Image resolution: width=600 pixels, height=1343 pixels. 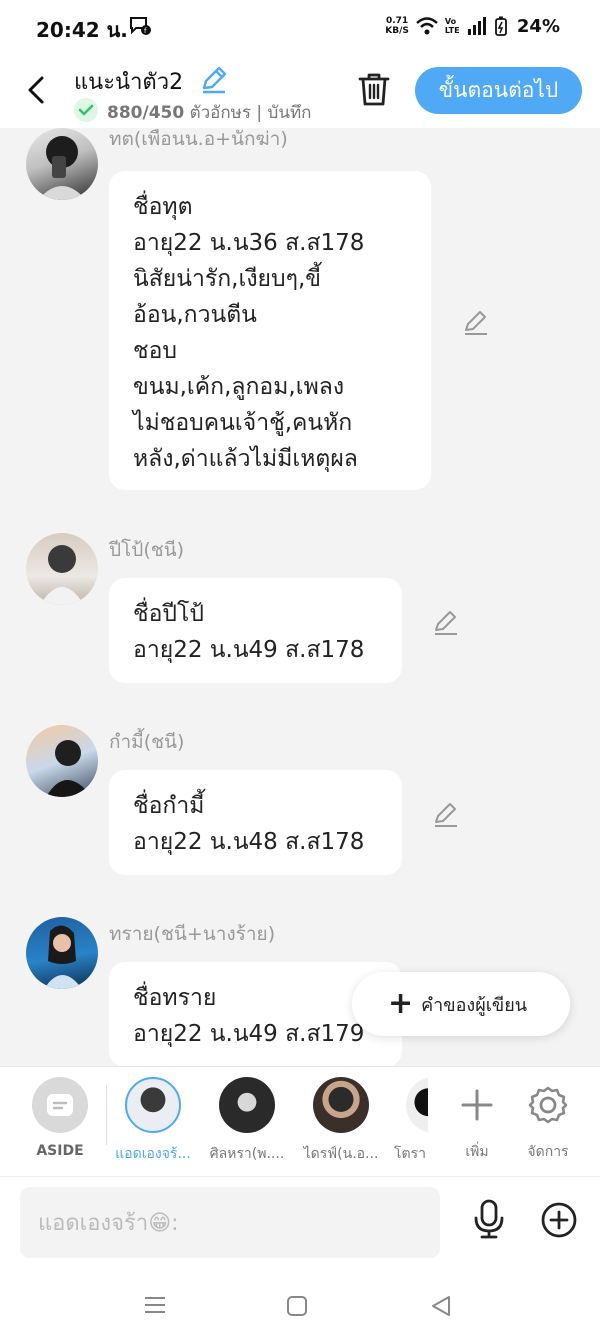 I want to click on manage-button: จัดการ, so click(x=548, y=1120).